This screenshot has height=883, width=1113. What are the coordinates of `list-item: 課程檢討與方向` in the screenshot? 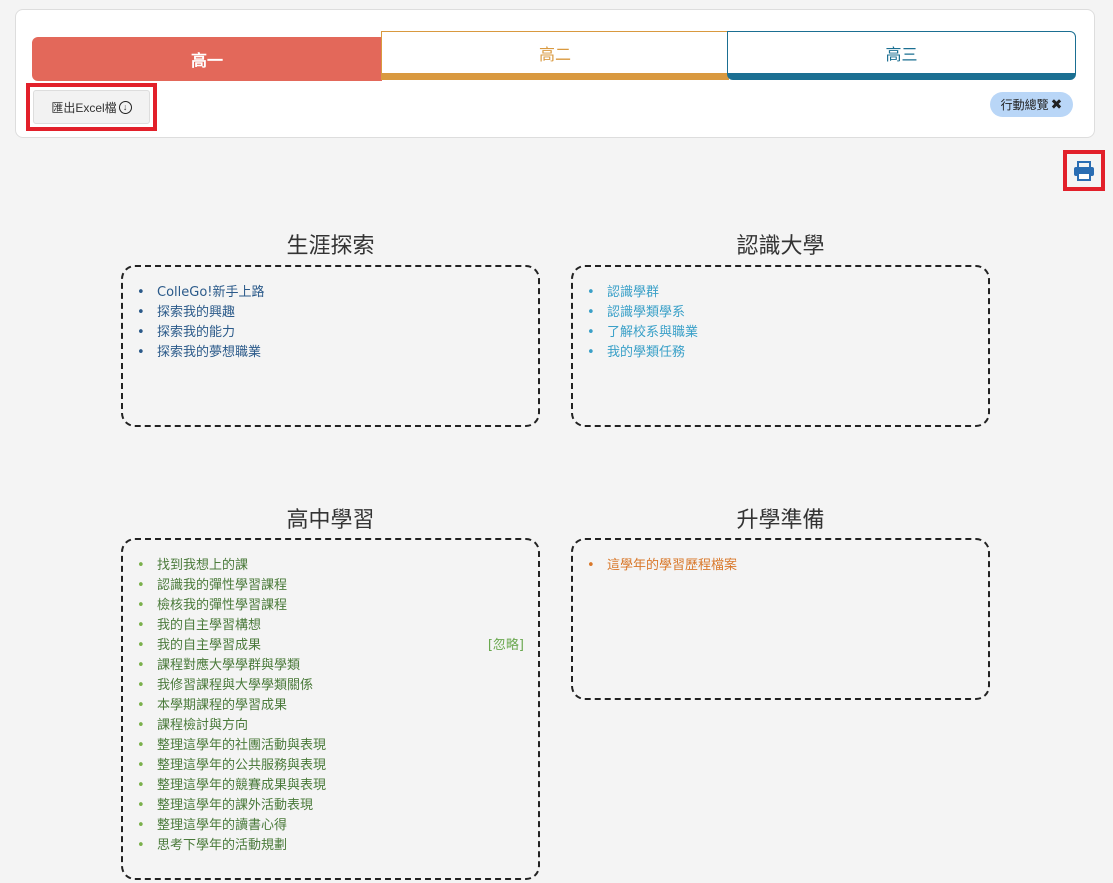 It's located at (330, 726).